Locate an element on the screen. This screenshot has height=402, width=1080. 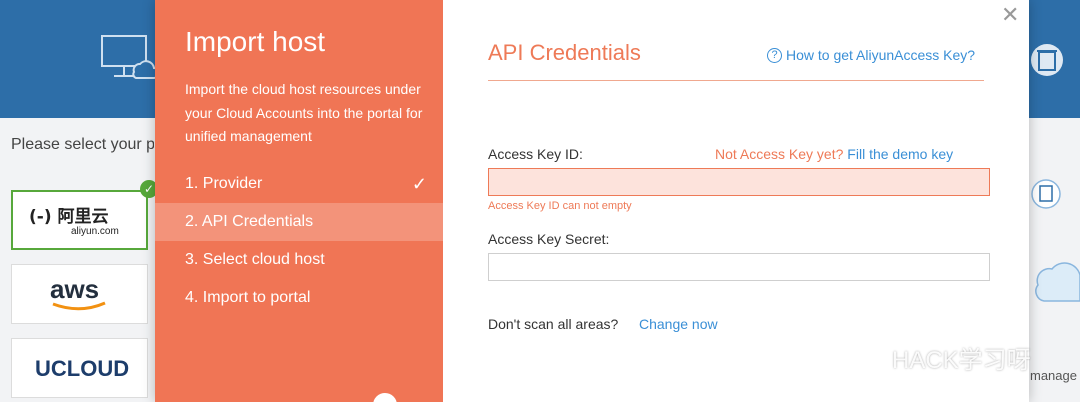
watermark: HACK学习呀 is located at coordinates (939, 357).